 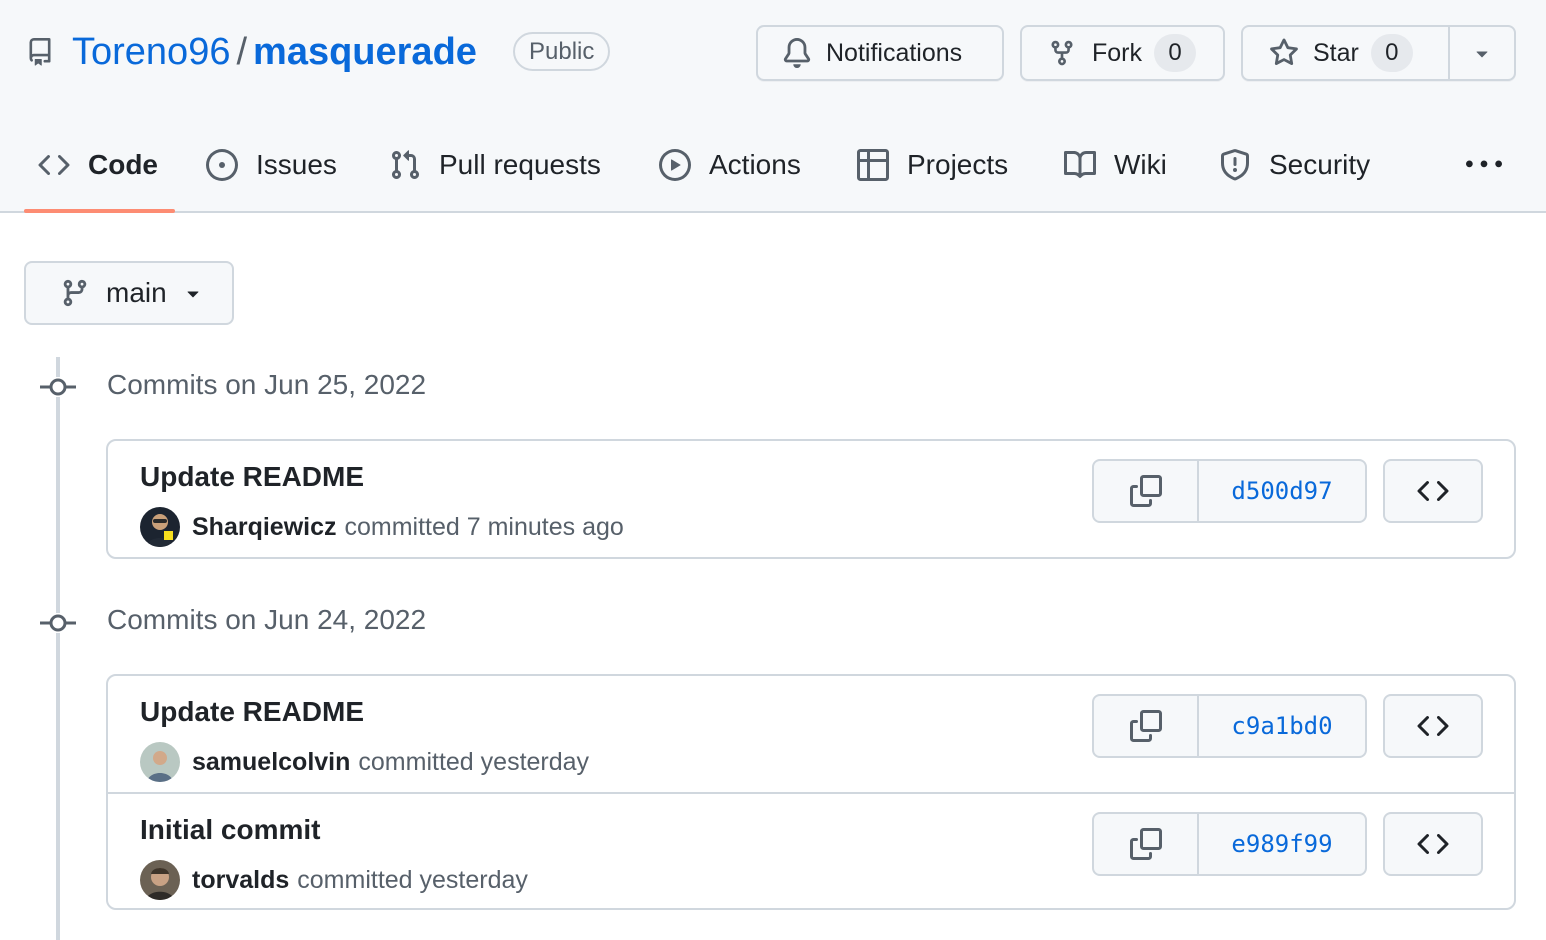 What do you see at coordinates (151, 52) in the screenshot?
I see `repo-owner-link: Toreno96` at bounding box center [151, 52].